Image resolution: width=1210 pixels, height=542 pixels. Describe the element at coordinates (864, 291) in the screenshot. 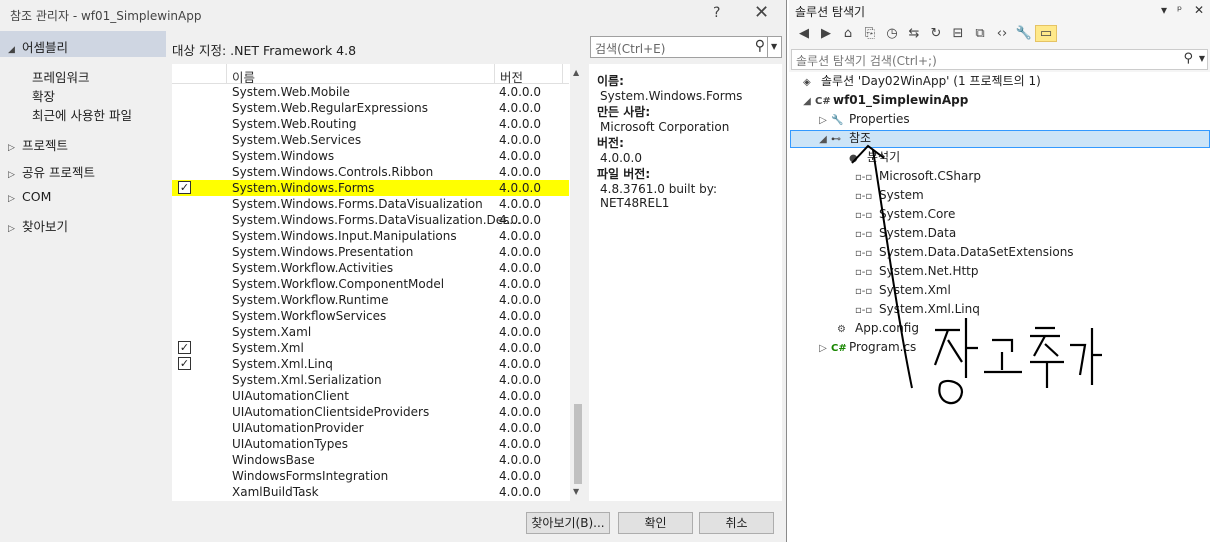

I see `reference-icon: ▫-▫` at that location.